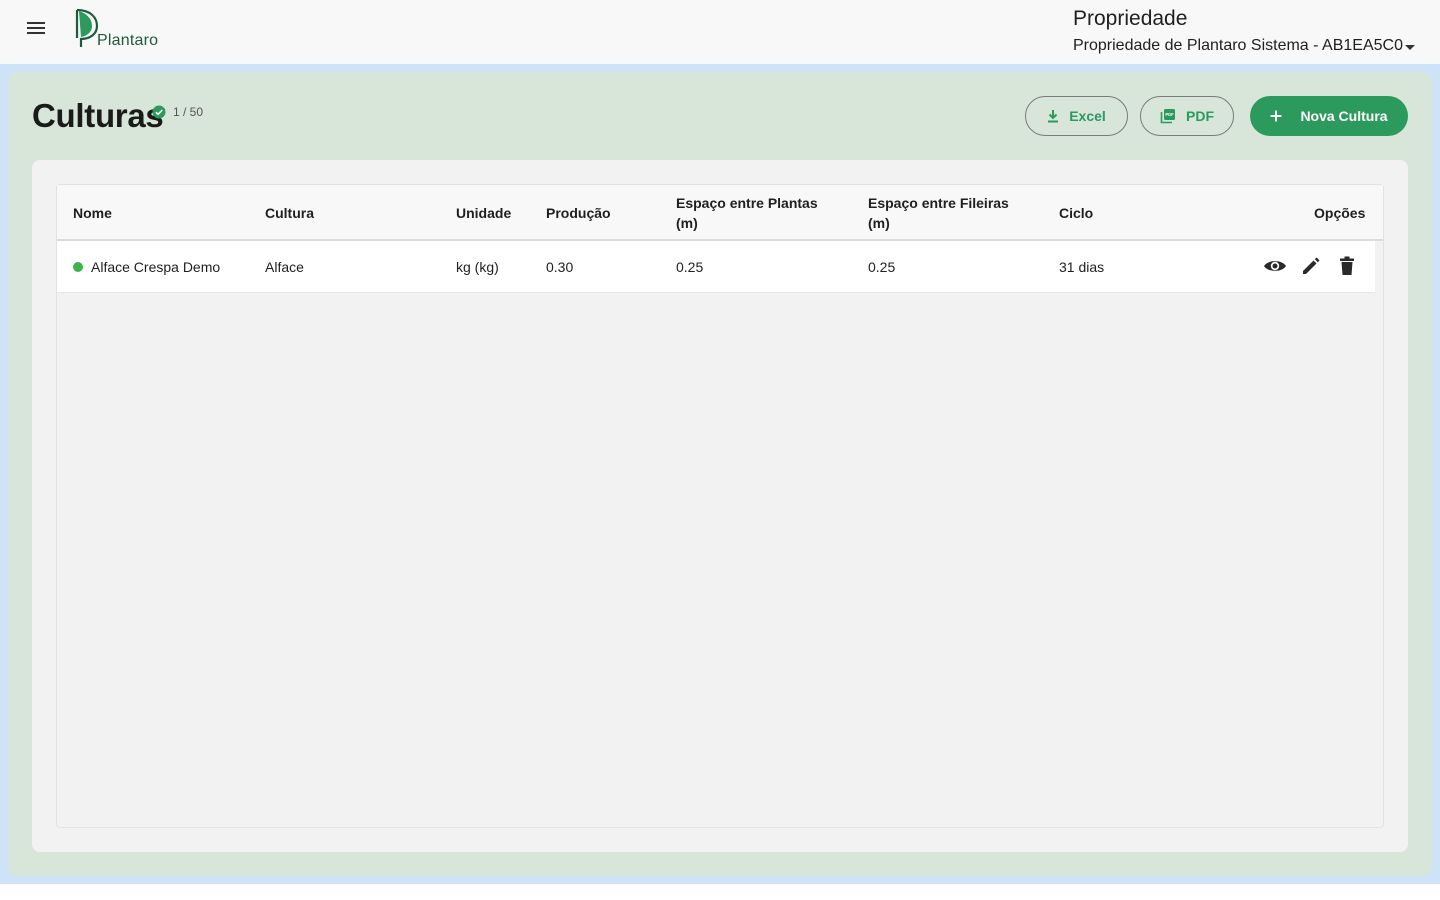  Describe the element at coordinates (92, 213) in the screenshot. I see `column-header-nome: Nome` at that location.